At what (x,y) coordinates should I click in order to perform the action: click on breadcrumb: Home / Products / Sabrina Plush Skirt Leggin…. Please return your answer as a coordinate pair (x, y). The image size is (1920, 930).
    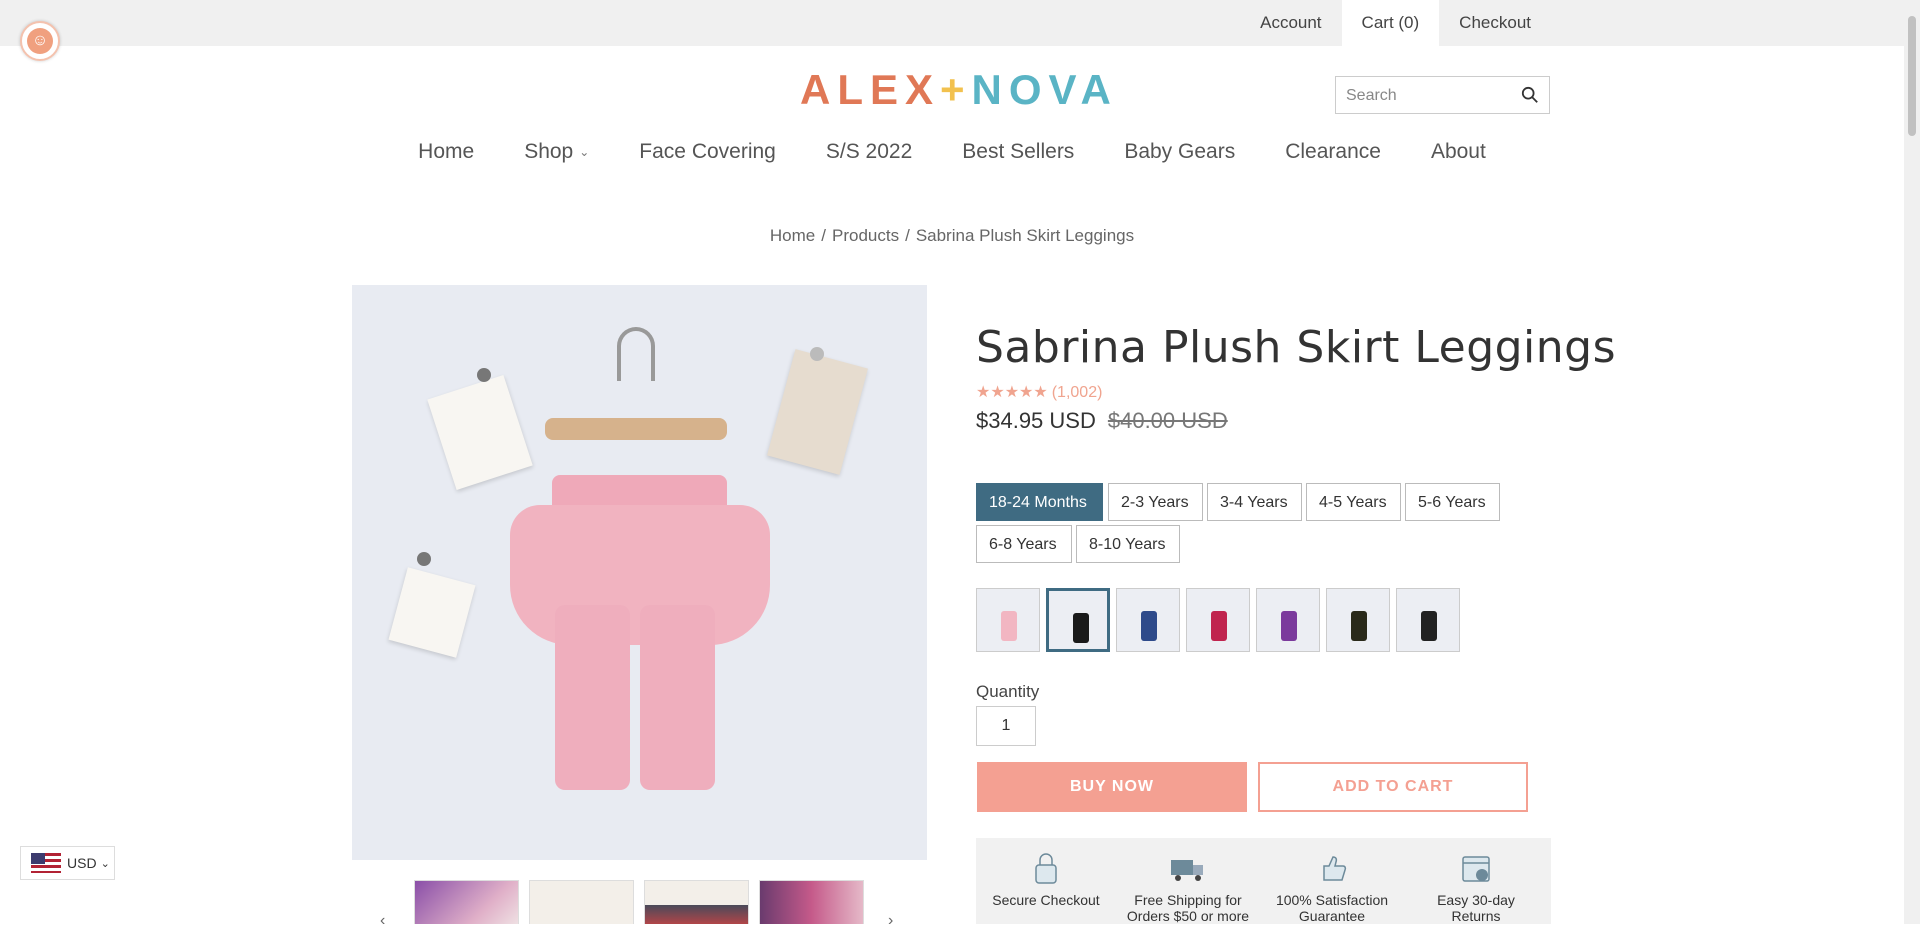
    Looking at the image, I should click on (952, 236).